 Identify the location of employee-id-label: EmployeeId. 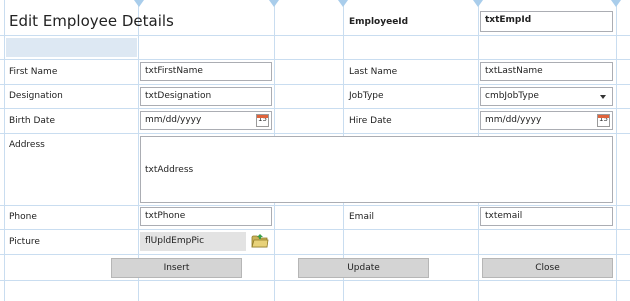
(379, 22).